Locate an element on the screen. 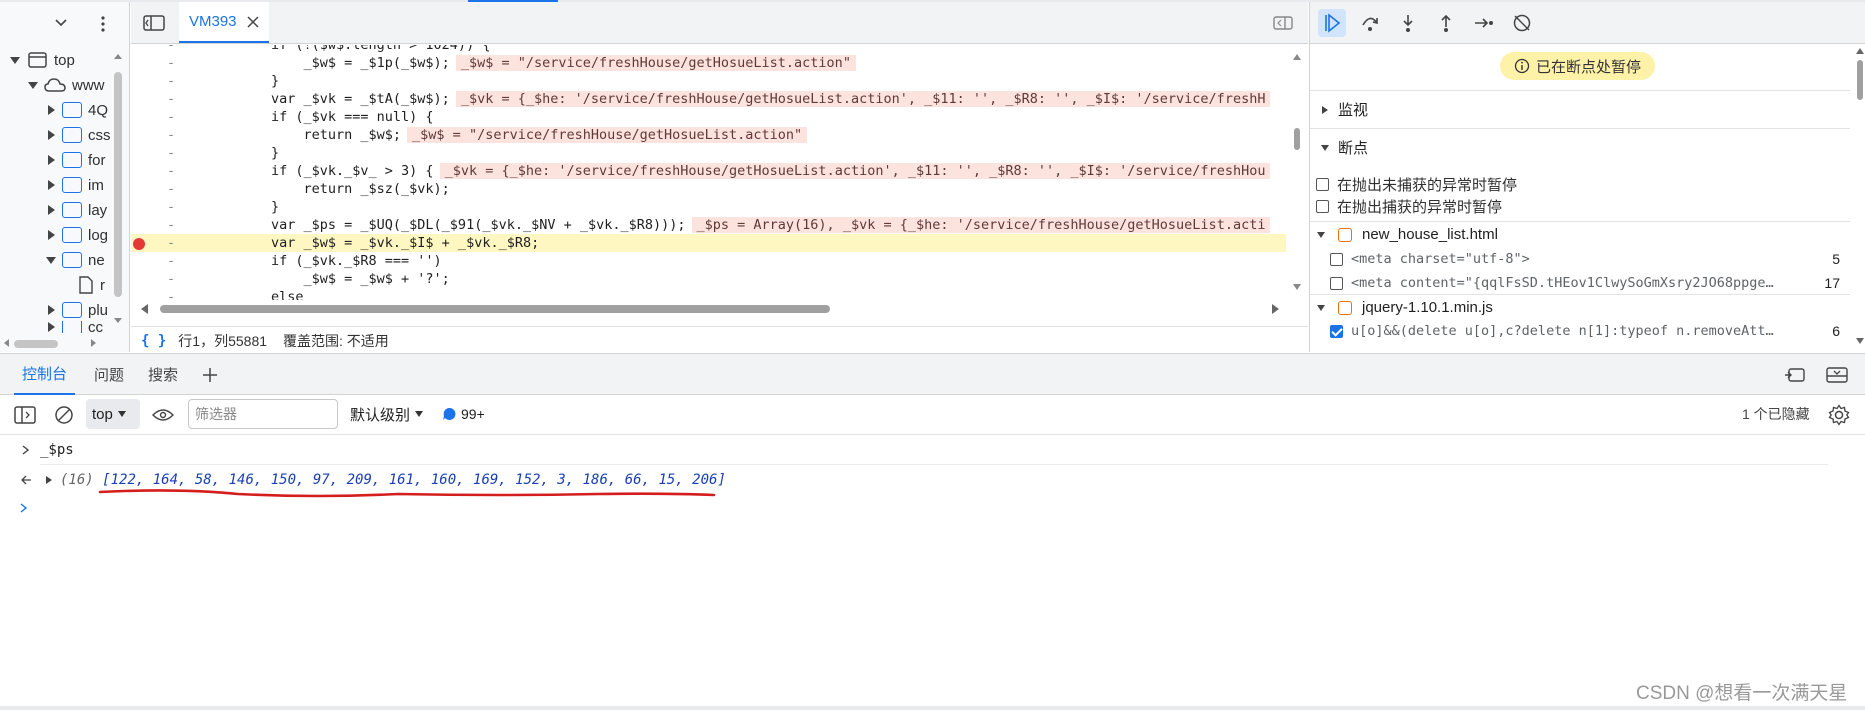 This screenshot has width=1865, height=710. add-tab-icon is located at coordinates (210, 375).